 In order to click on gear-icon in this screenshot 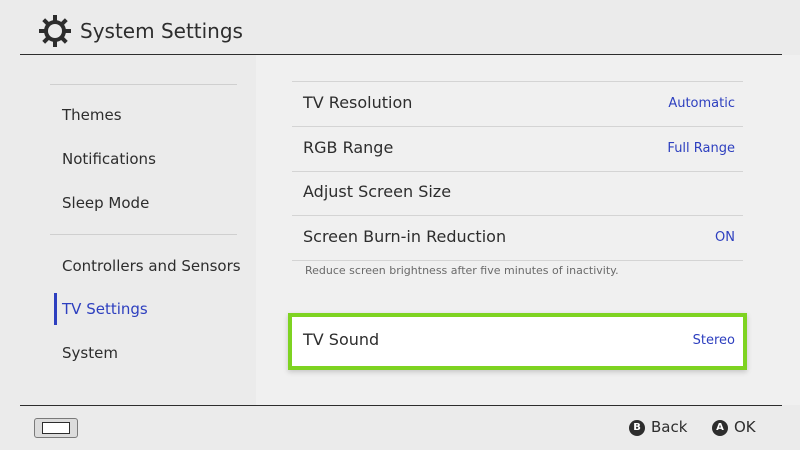, I will do `click(55, 31)`.